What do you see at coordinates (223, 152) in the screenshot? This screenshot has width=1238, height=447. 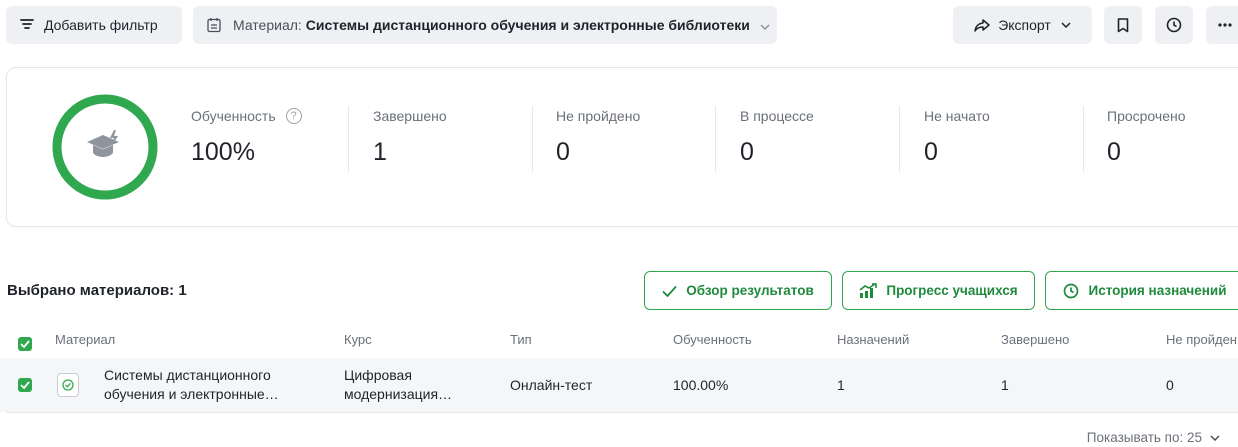 I see `stat-learning-value: 100%` at bounding box center [223, 152].